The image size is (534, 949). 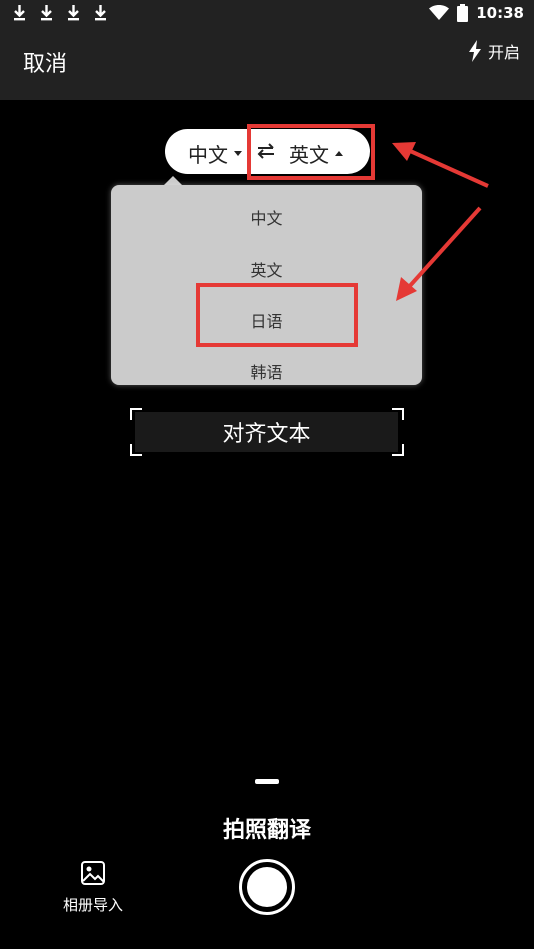 What do you see at coordinates (267, 828) in the screenshot?
I see `mode-label: 拍照翻译` at bounding box center [267, 828].